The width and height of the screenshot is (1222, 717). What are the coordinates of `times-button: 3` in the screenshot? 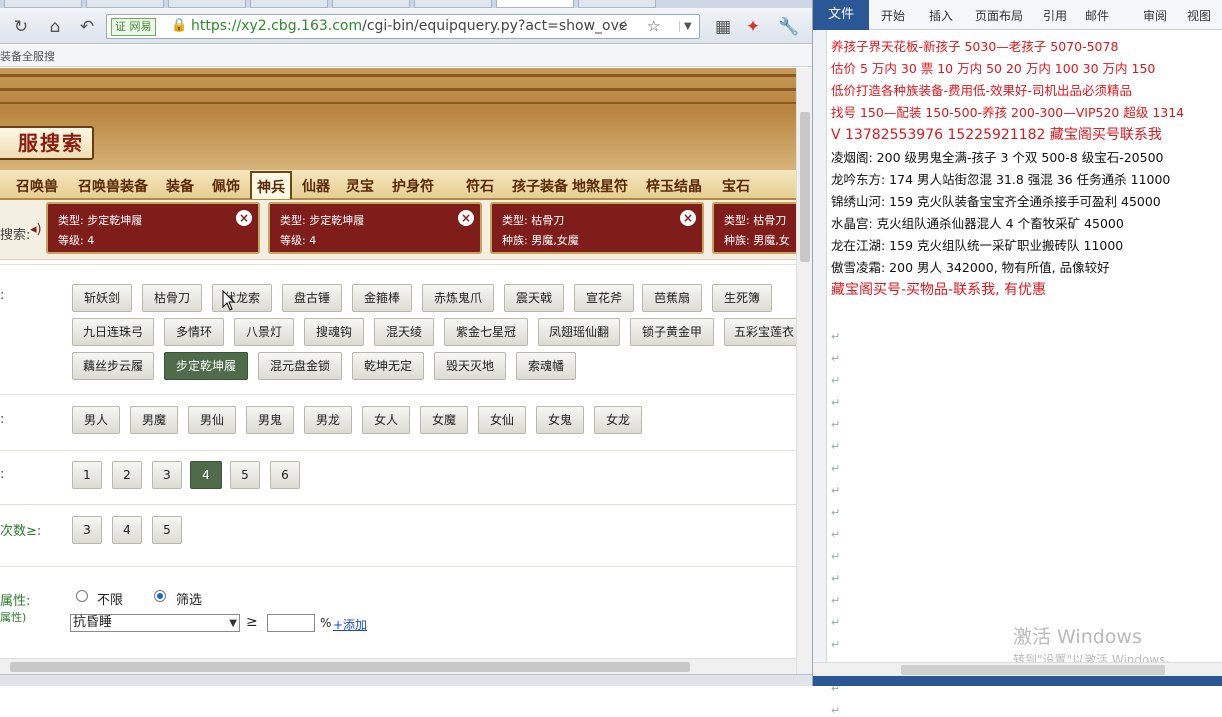 It's located at (87, 530).